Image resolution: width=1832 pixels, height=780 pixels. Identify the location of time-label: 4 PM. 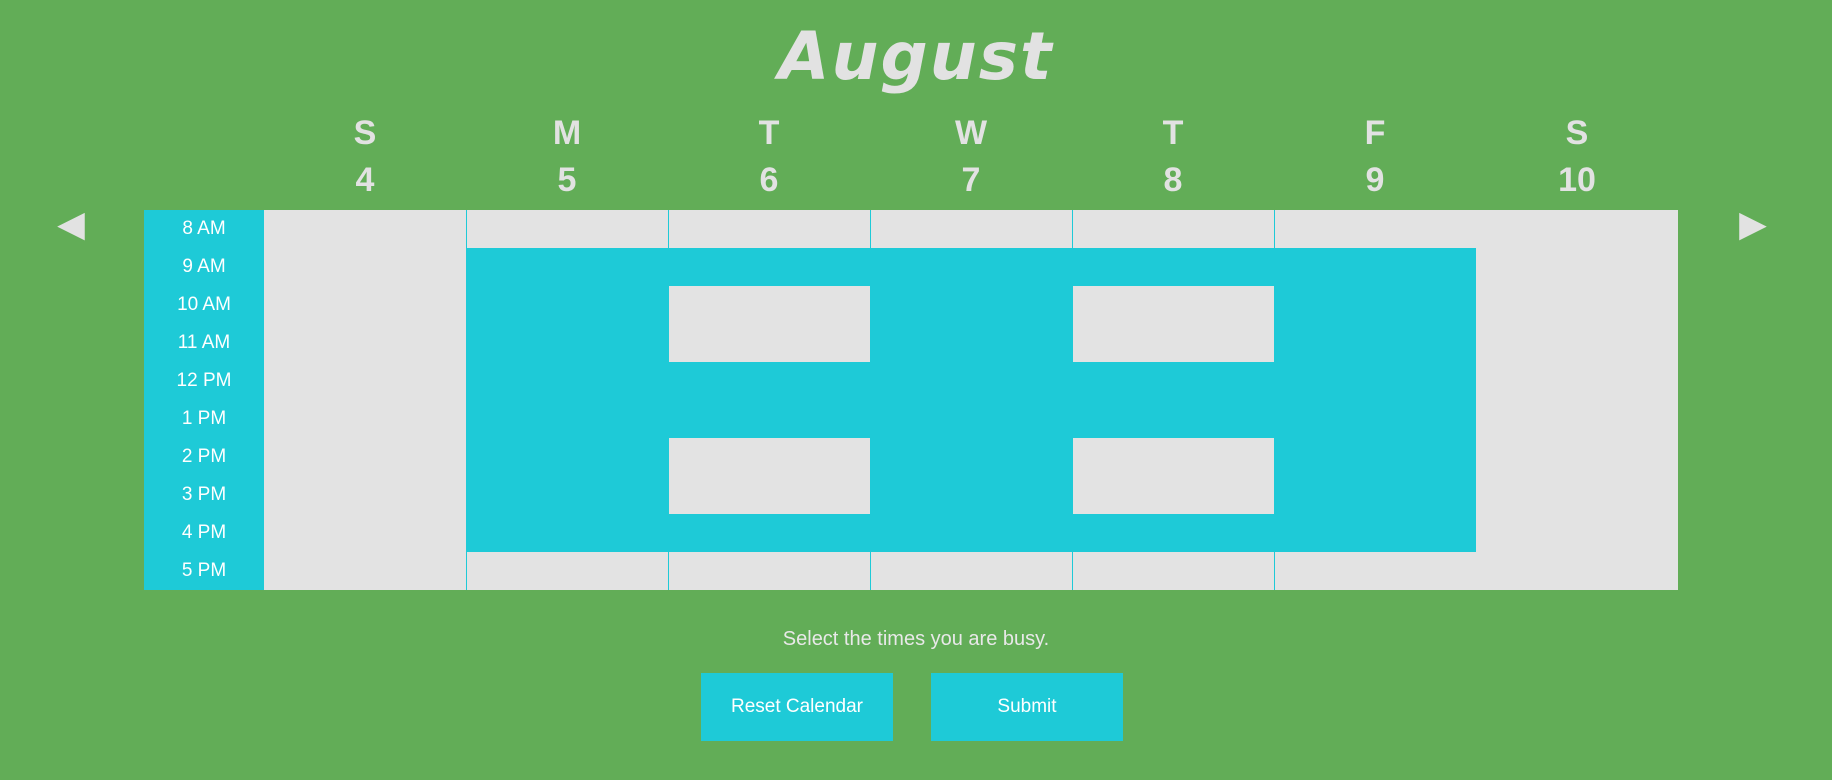
(204, 532).